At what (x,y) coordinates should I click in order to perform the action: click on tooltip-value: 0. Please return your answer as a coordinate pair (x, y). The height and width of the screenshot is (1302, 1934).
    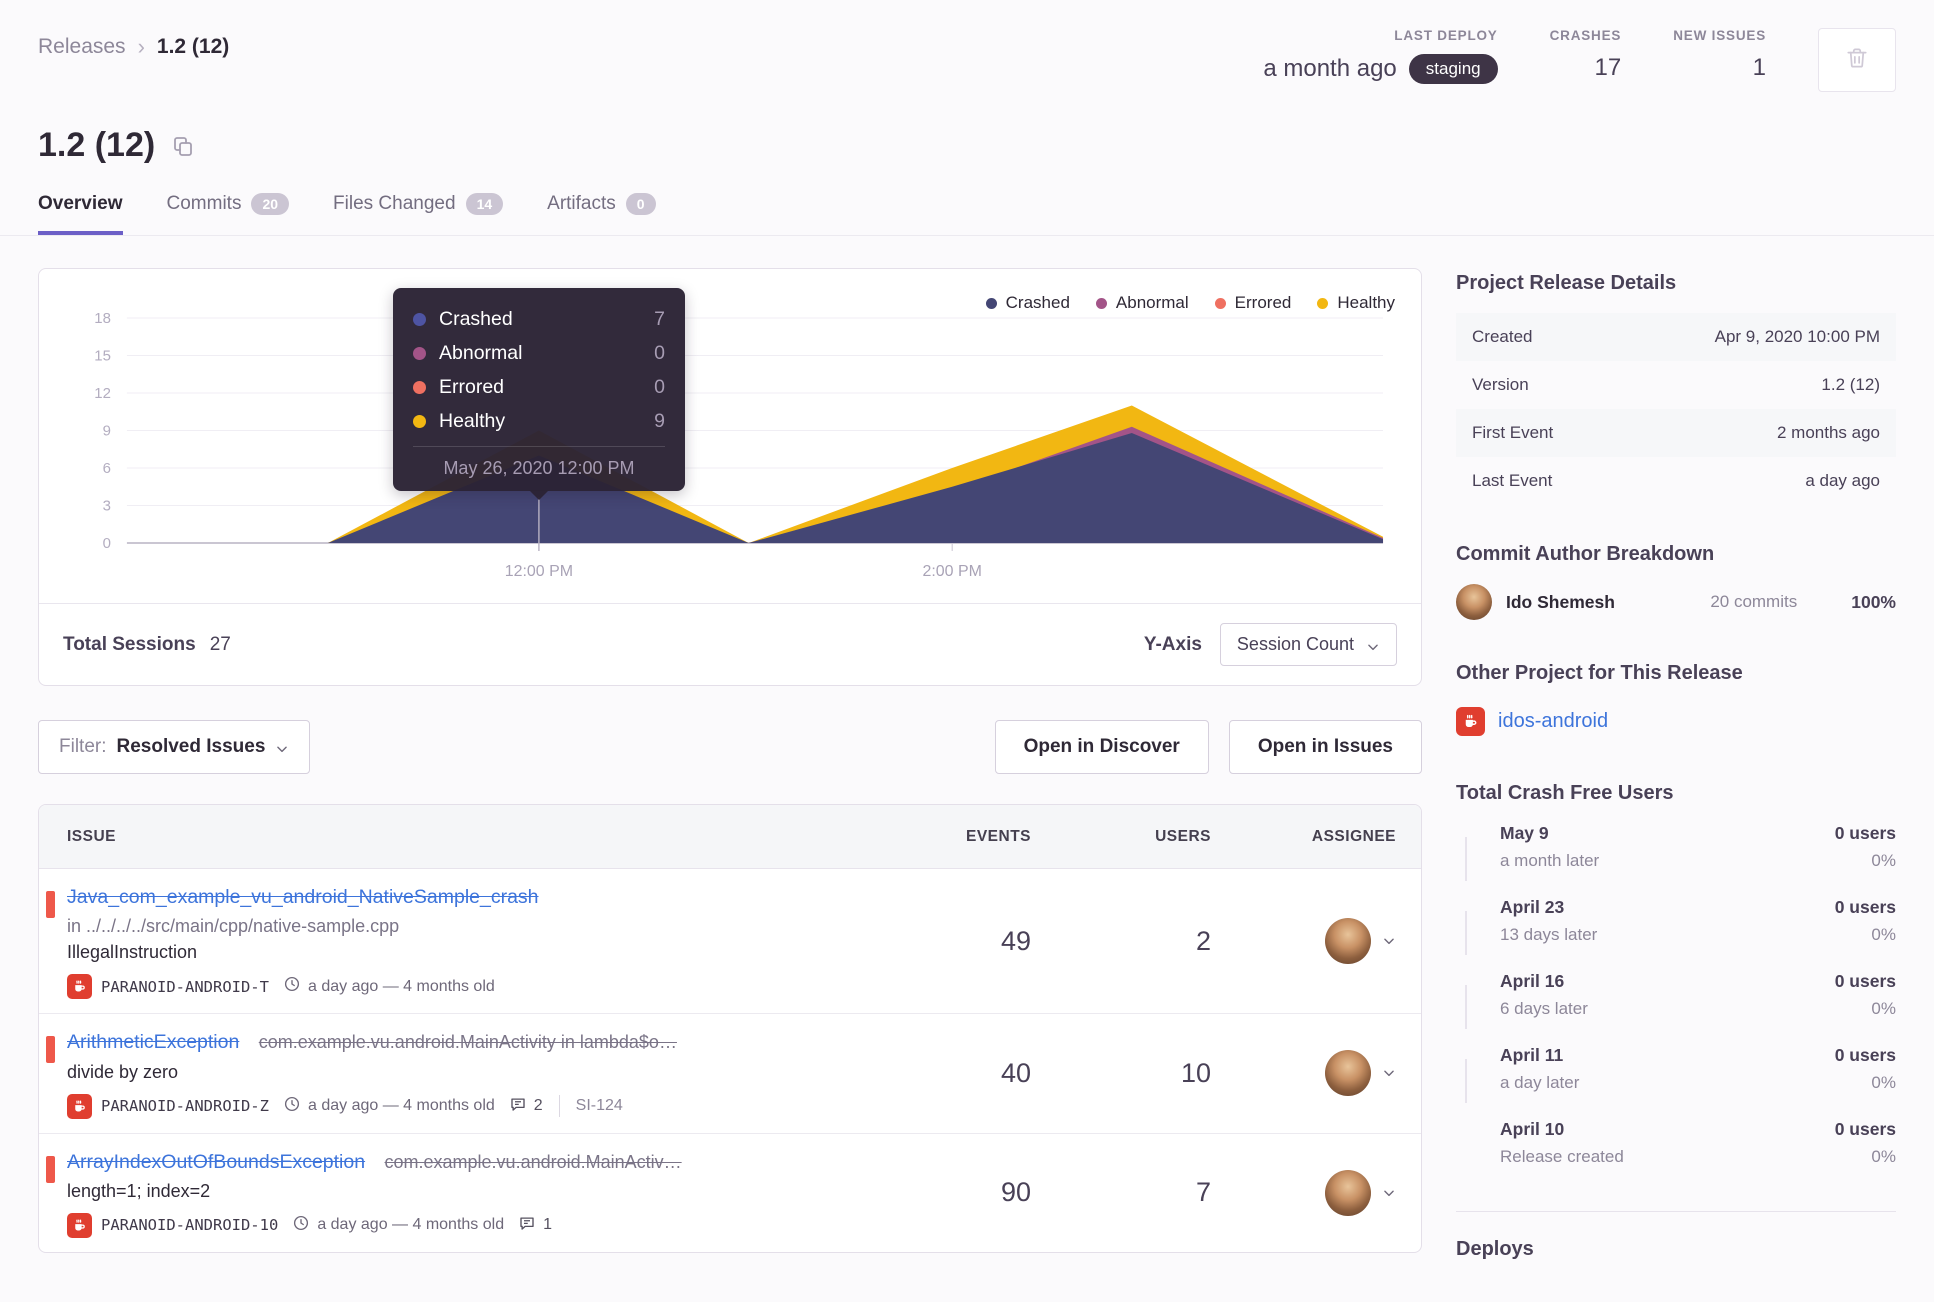
    Looking at the image, I should click on (659, 386).